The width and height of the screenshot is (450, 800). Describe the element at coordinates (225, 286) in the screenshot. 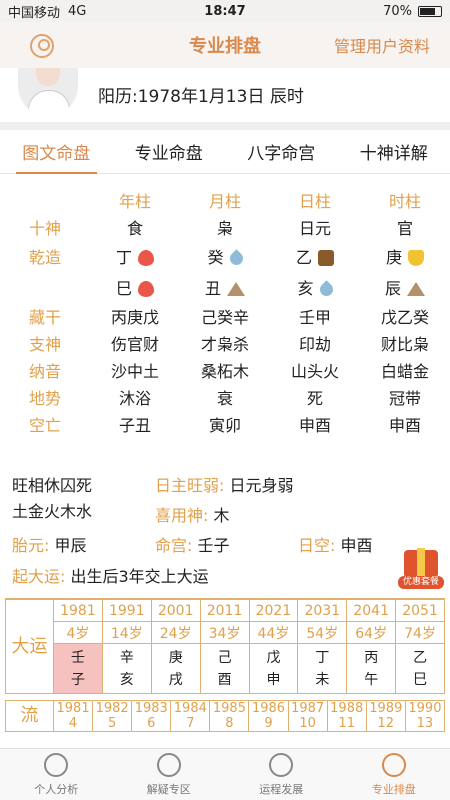

I see `row-qianzao-branches: 巳 丑 亥 辰` at that location.